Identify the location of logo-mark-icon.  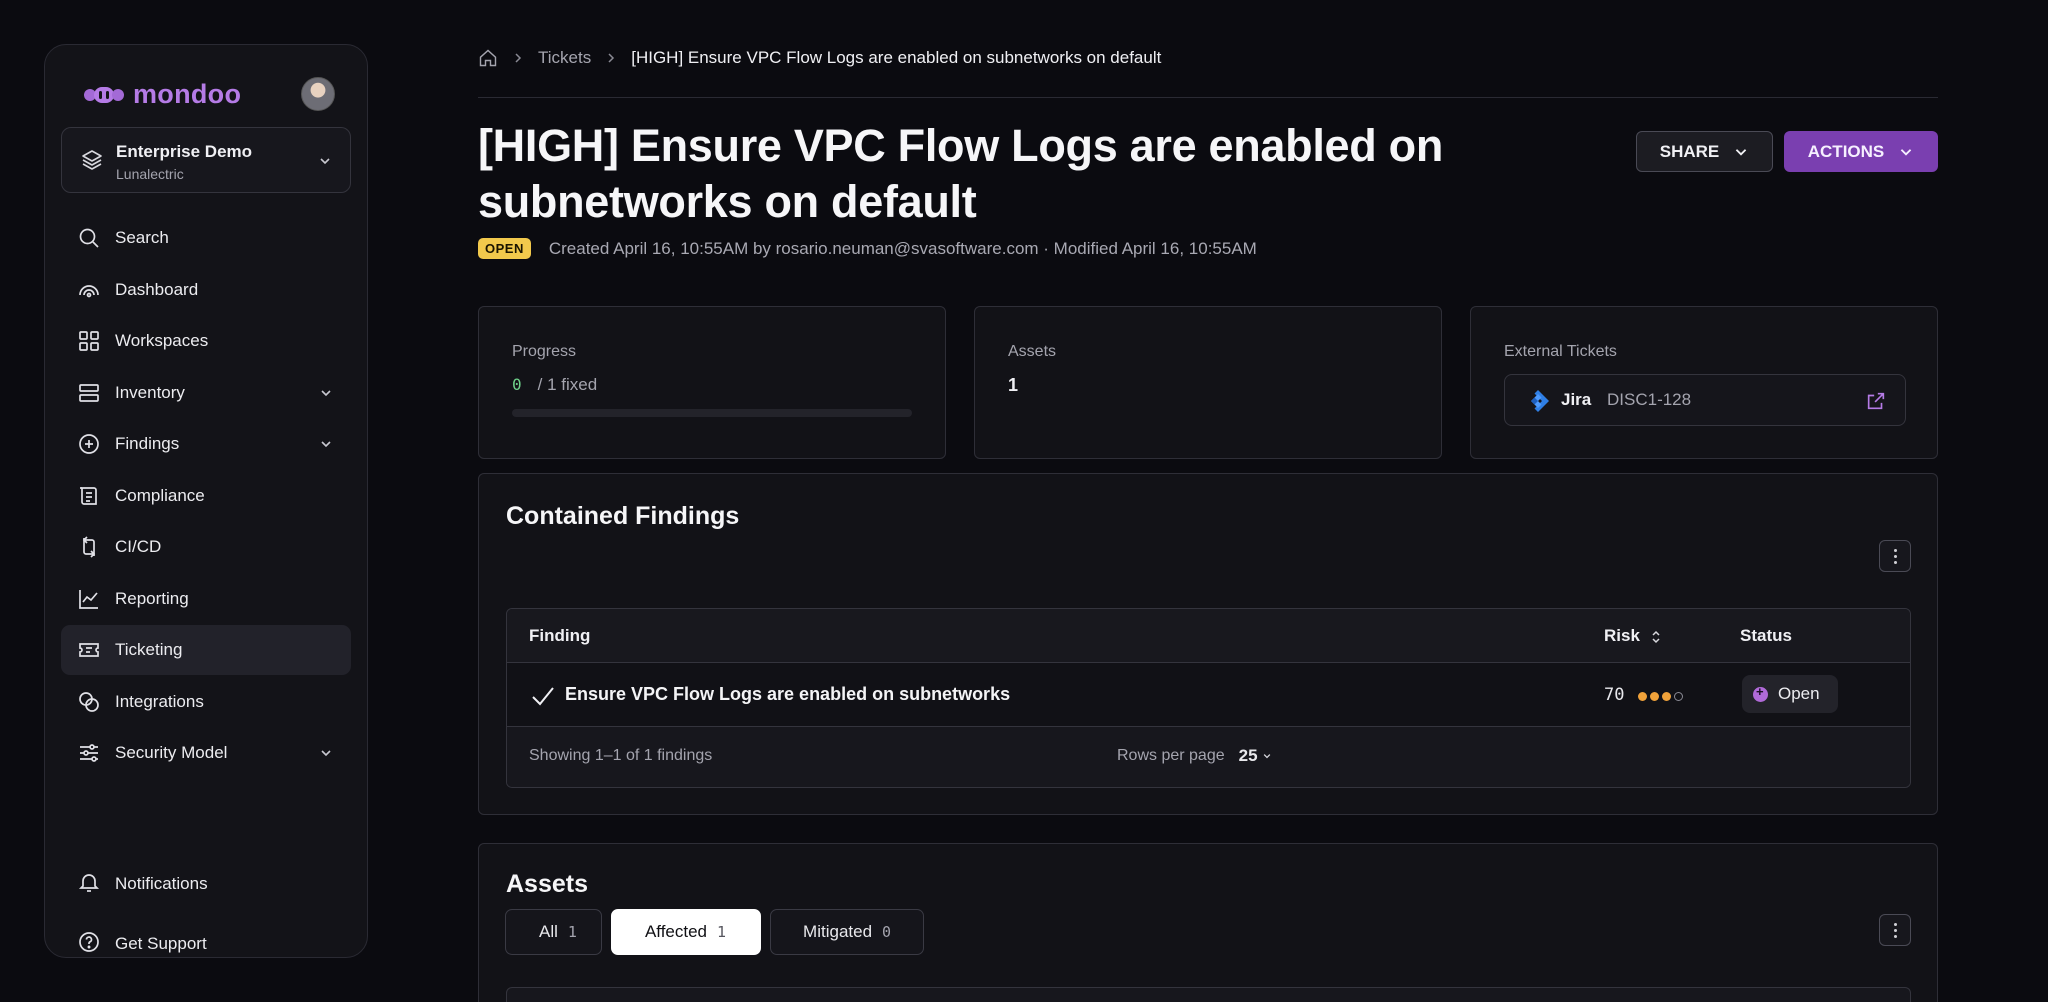
(104, 95).